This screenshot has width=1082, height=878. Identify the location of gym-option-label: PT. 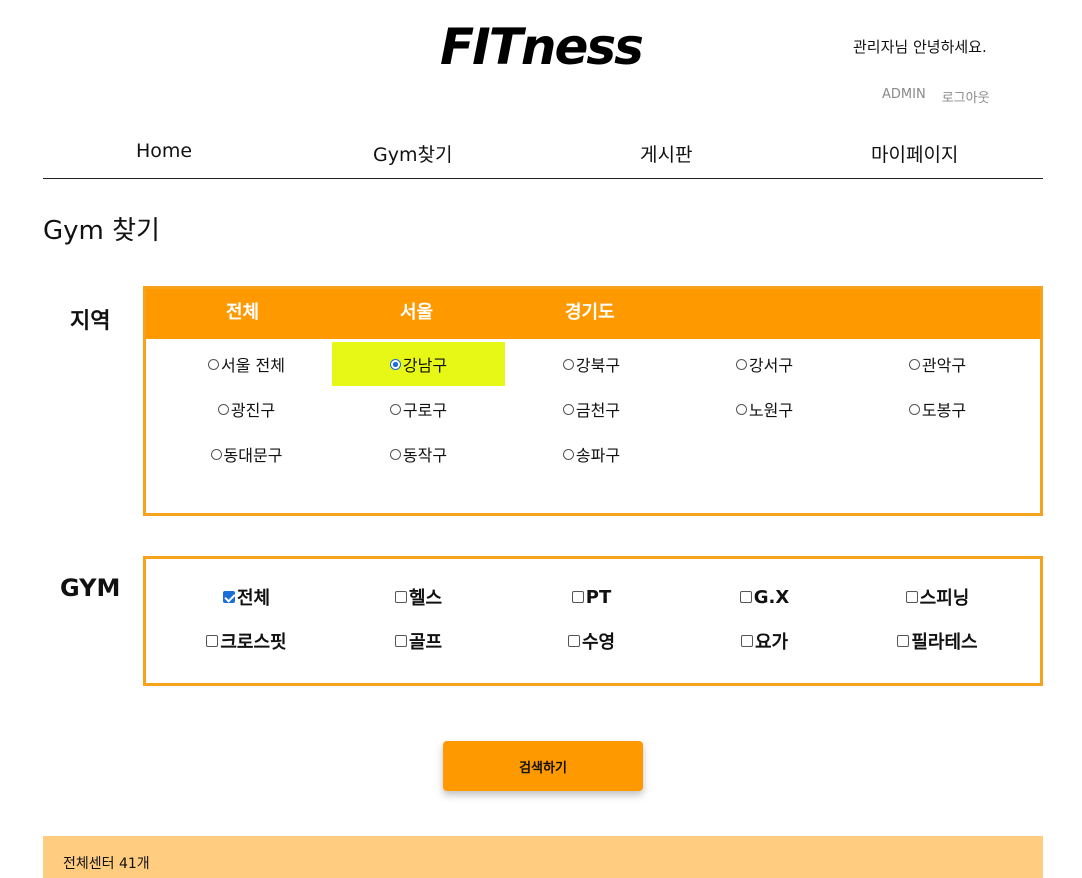
(598, 597).